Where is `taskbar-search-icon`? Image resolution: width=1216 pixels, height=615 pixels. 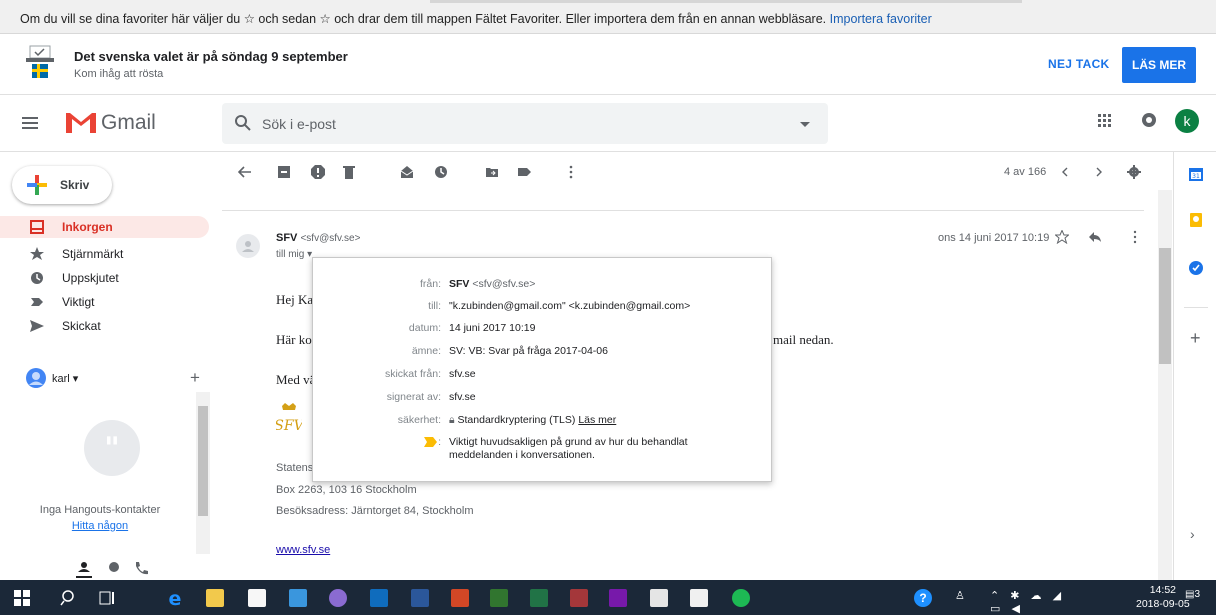 taskbar-search-icon is located at coordinates (69, 598).